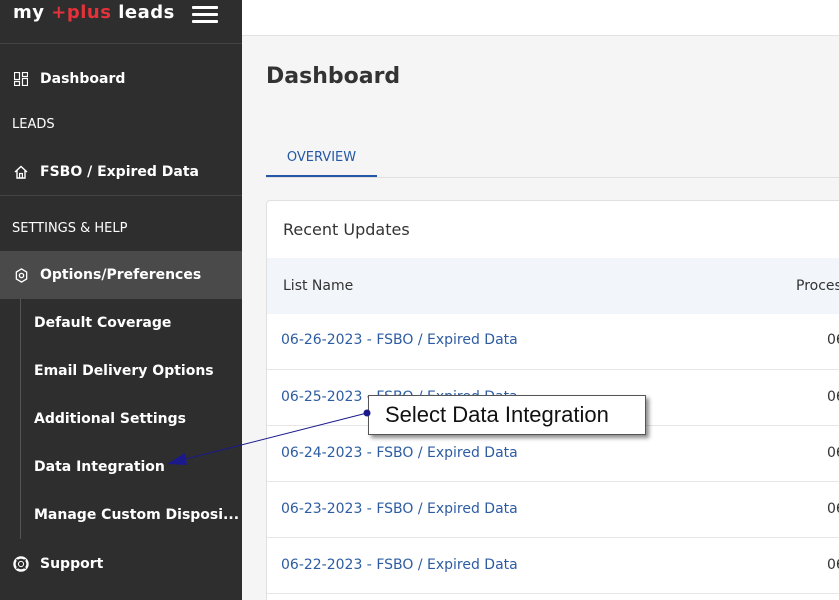  I want to click on list-name-link: 06-22-2023 - FSBO / Expired Data, so click(399, 565).